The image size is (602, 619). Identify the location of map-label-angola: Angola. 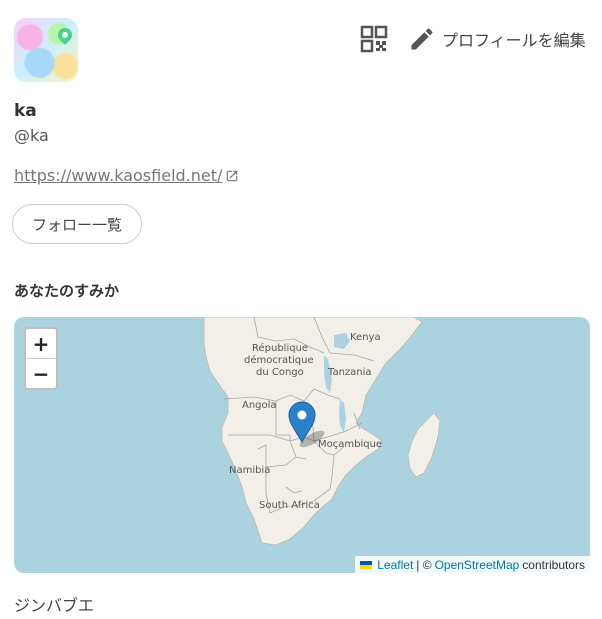
(259, 405).